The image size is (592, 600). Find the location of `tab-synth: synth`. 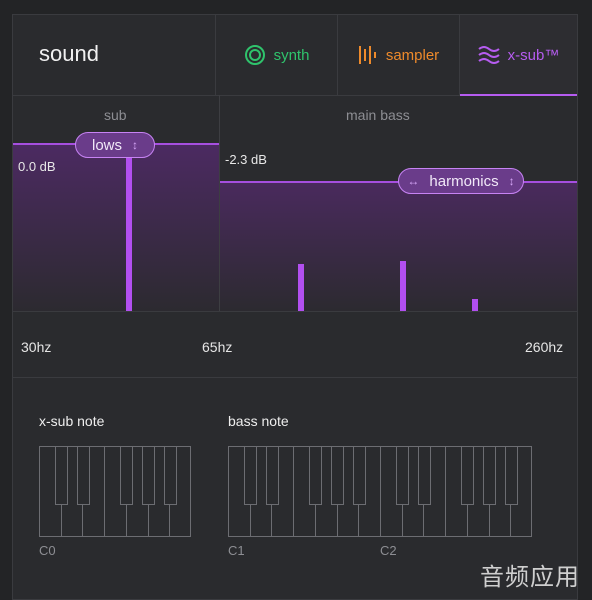

tab-synth: synth is located at coordinates (276, 55).